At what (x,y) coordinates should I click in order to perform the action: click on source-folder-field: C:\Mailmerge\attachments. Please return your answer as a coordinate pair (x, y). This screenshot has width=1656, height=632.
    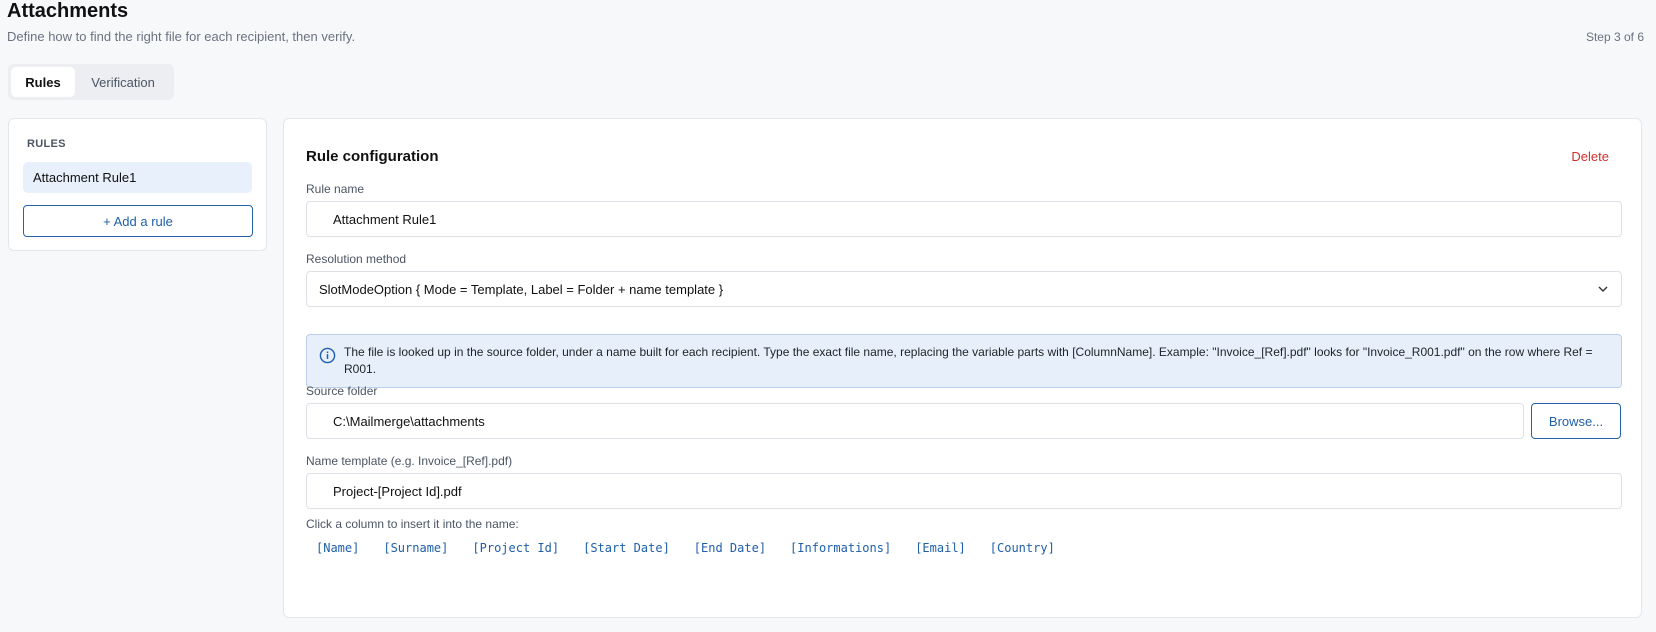
    Looking at the image, I should click on (915, 421).